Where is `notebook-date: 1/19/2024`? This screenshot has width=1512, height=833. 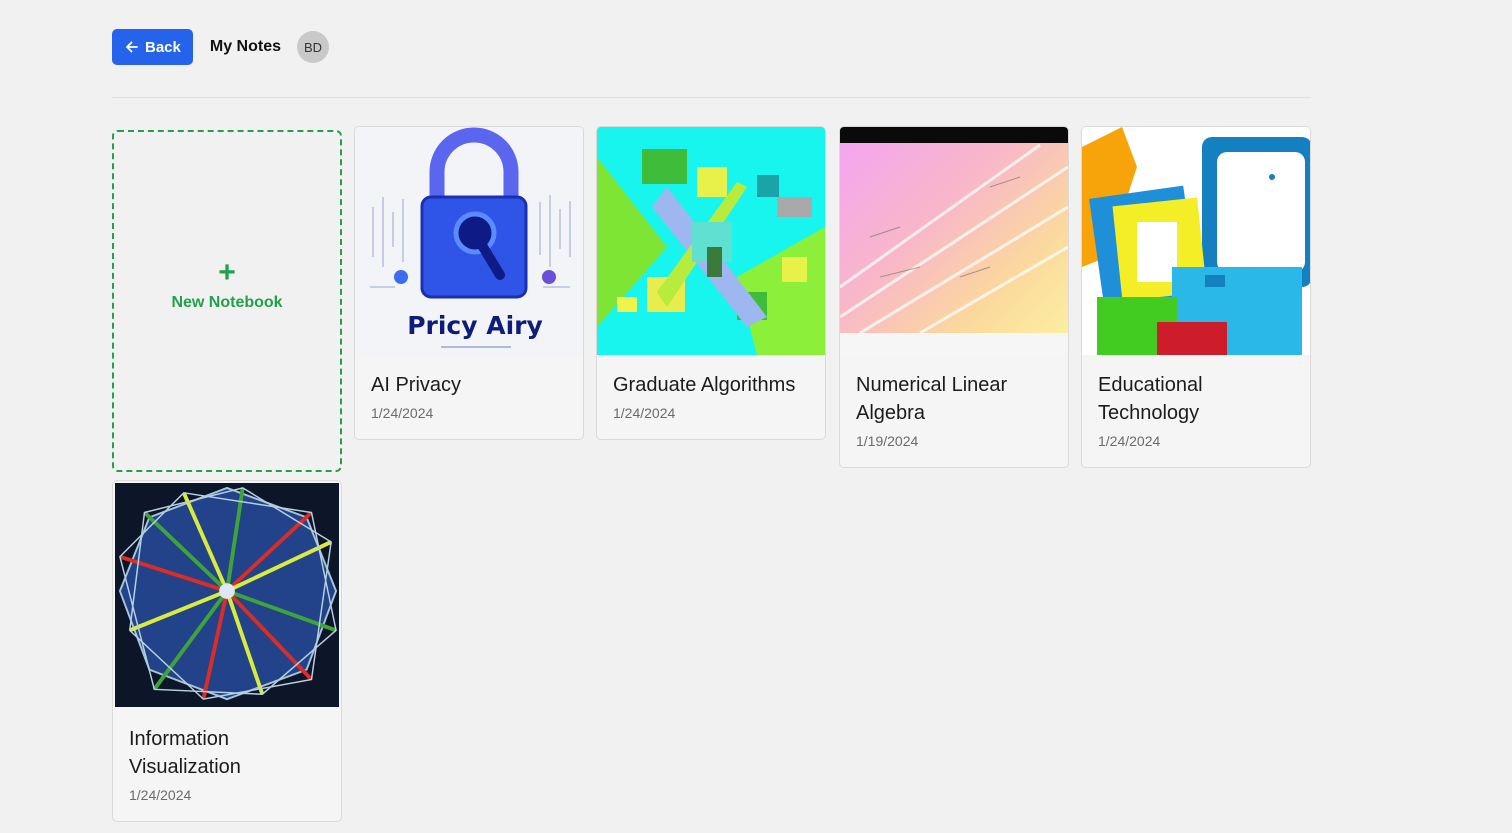
notebook-date: 1/19/2024 is located at coordinates (887, 441).